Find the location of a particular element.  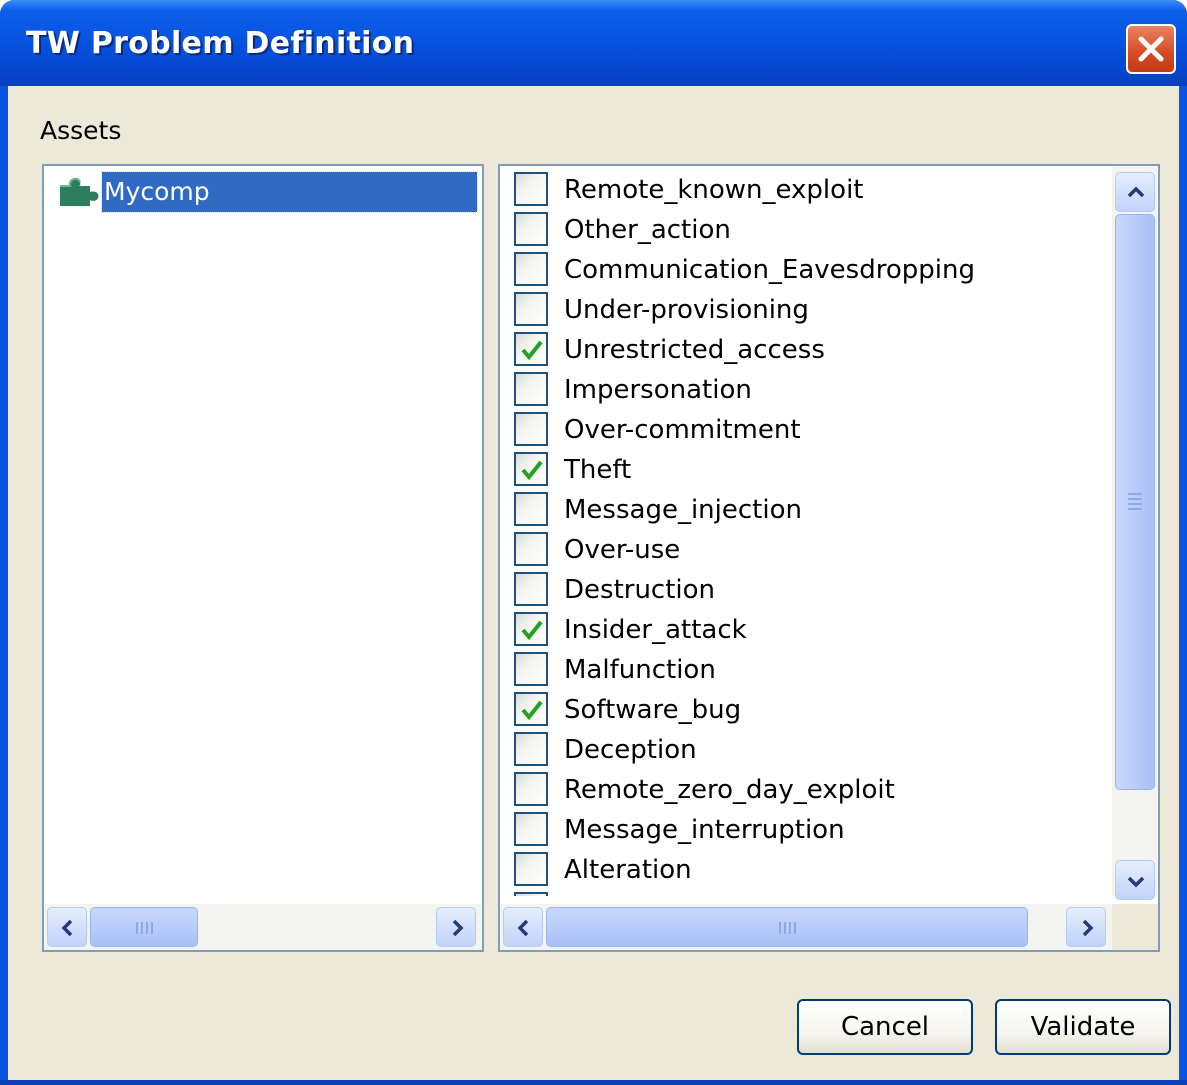

threat-list-item: Under-provisioning is located at coordinates (809, 310).